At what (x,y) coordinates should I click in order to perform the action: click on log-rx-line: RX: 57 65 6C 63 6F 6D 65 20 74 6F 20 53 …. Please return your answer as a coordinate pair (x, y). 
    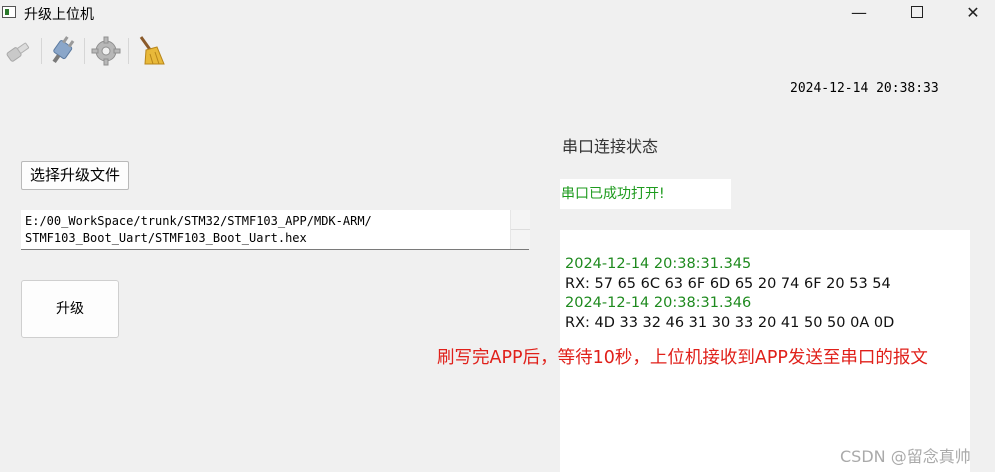
    Looking at the image, I should click on (728, 283).